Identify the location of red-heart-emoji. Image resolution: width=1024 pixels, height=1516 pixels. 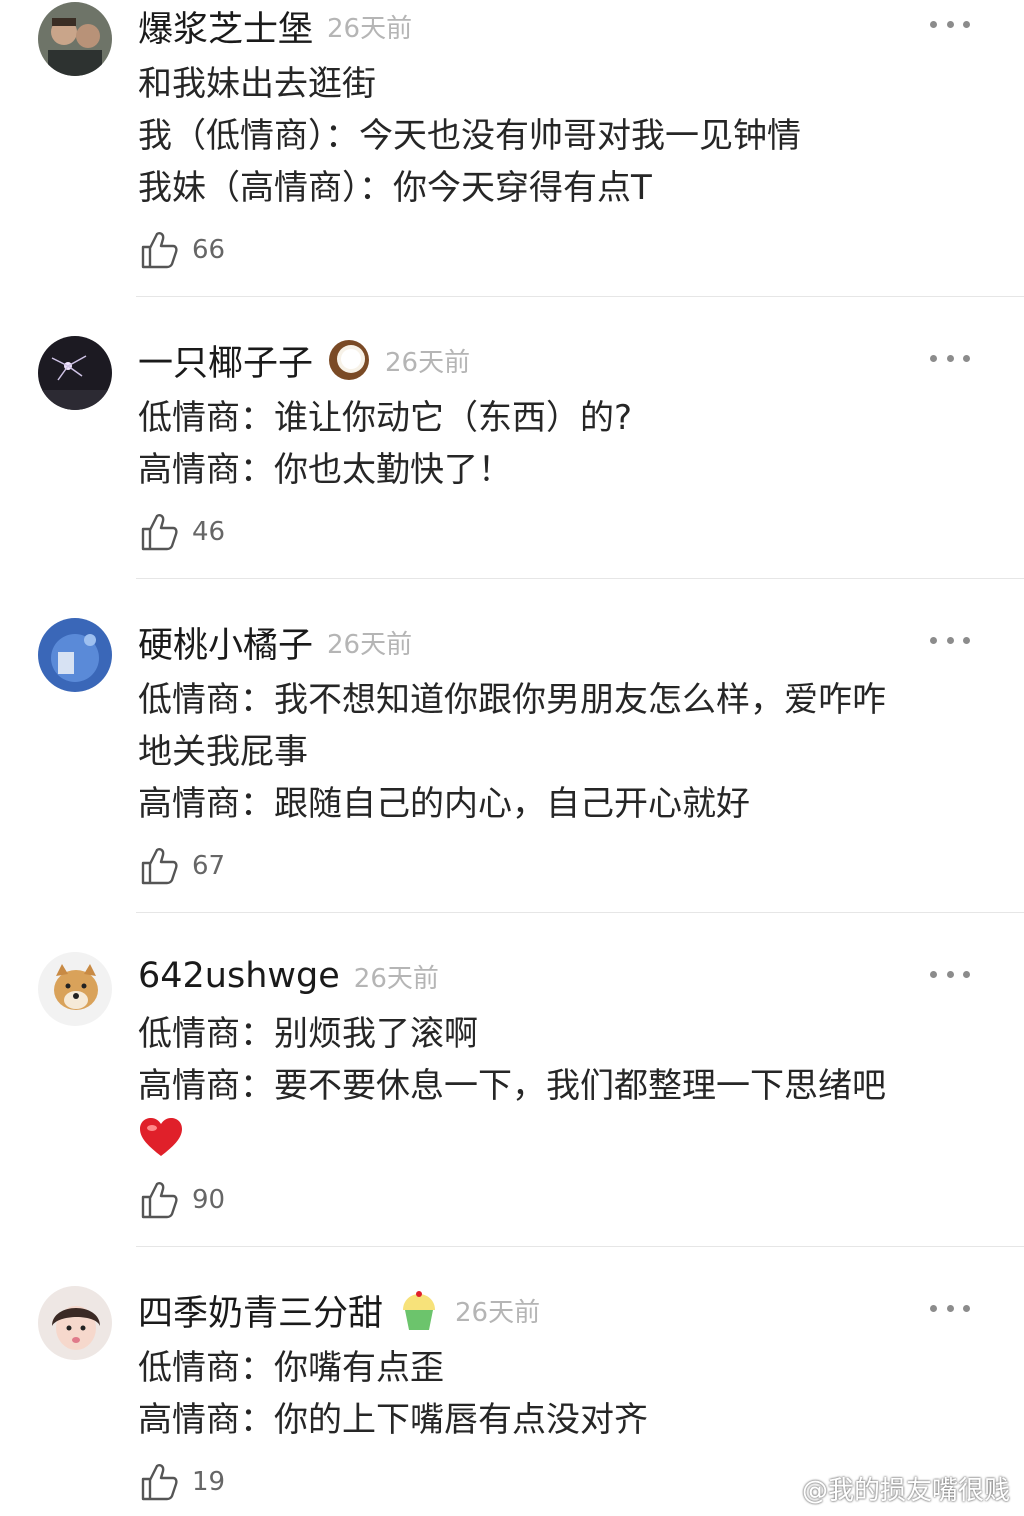
(568, 1138).